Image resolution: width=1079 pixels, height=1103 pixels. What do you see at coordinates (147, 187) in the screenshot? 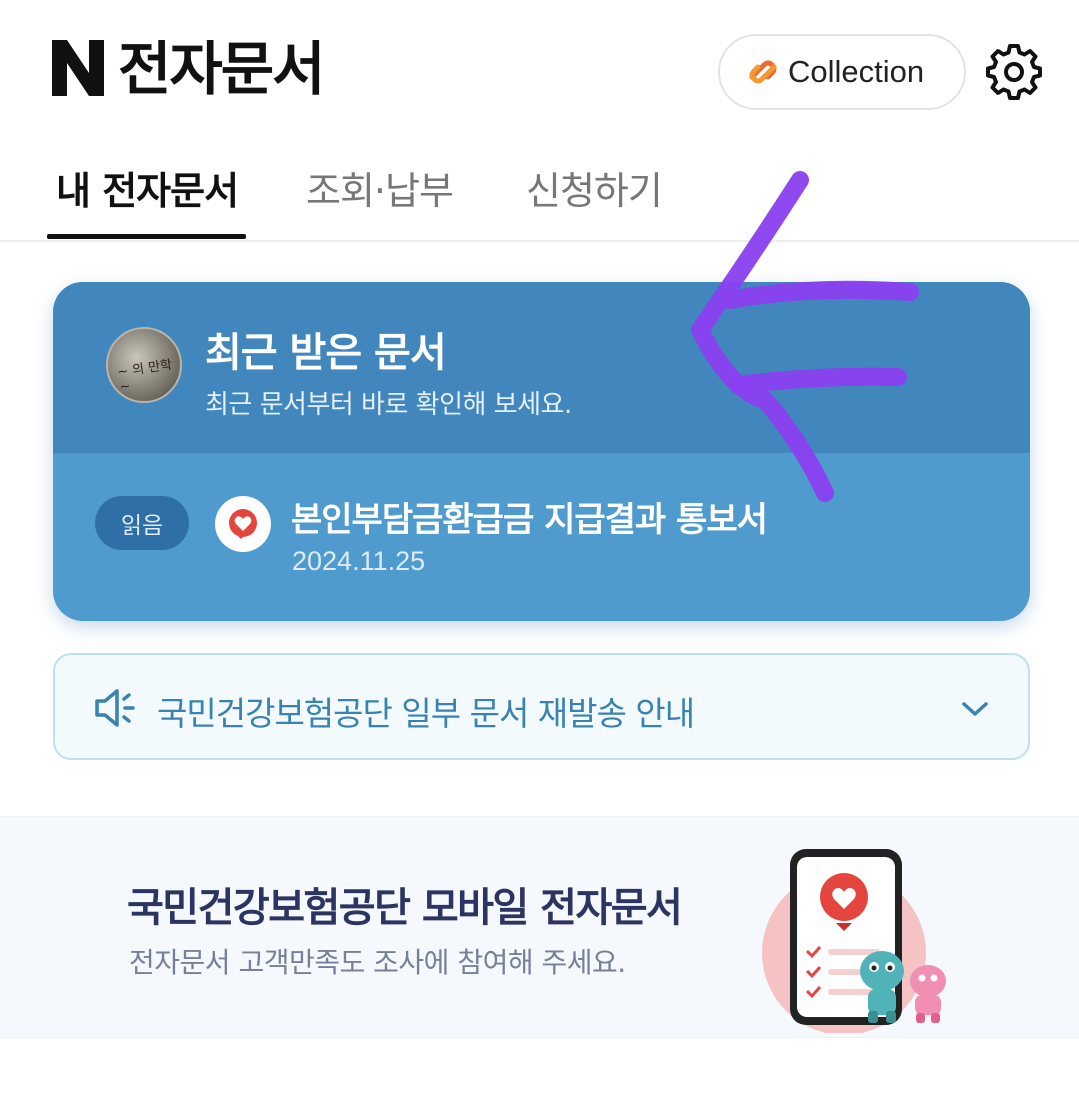
I see `tab-my-documents: 내 전자문서` at bounding box center [147, 187].